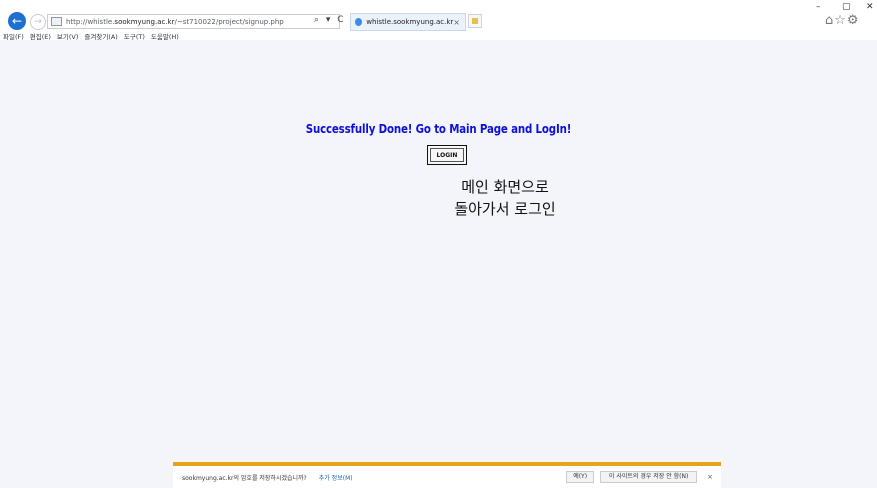 This screenshot has width=877, height=488. Describe the element at coordinates (13, 36) in the screenshot. I see `menu-file: 파일(F)` at that location.